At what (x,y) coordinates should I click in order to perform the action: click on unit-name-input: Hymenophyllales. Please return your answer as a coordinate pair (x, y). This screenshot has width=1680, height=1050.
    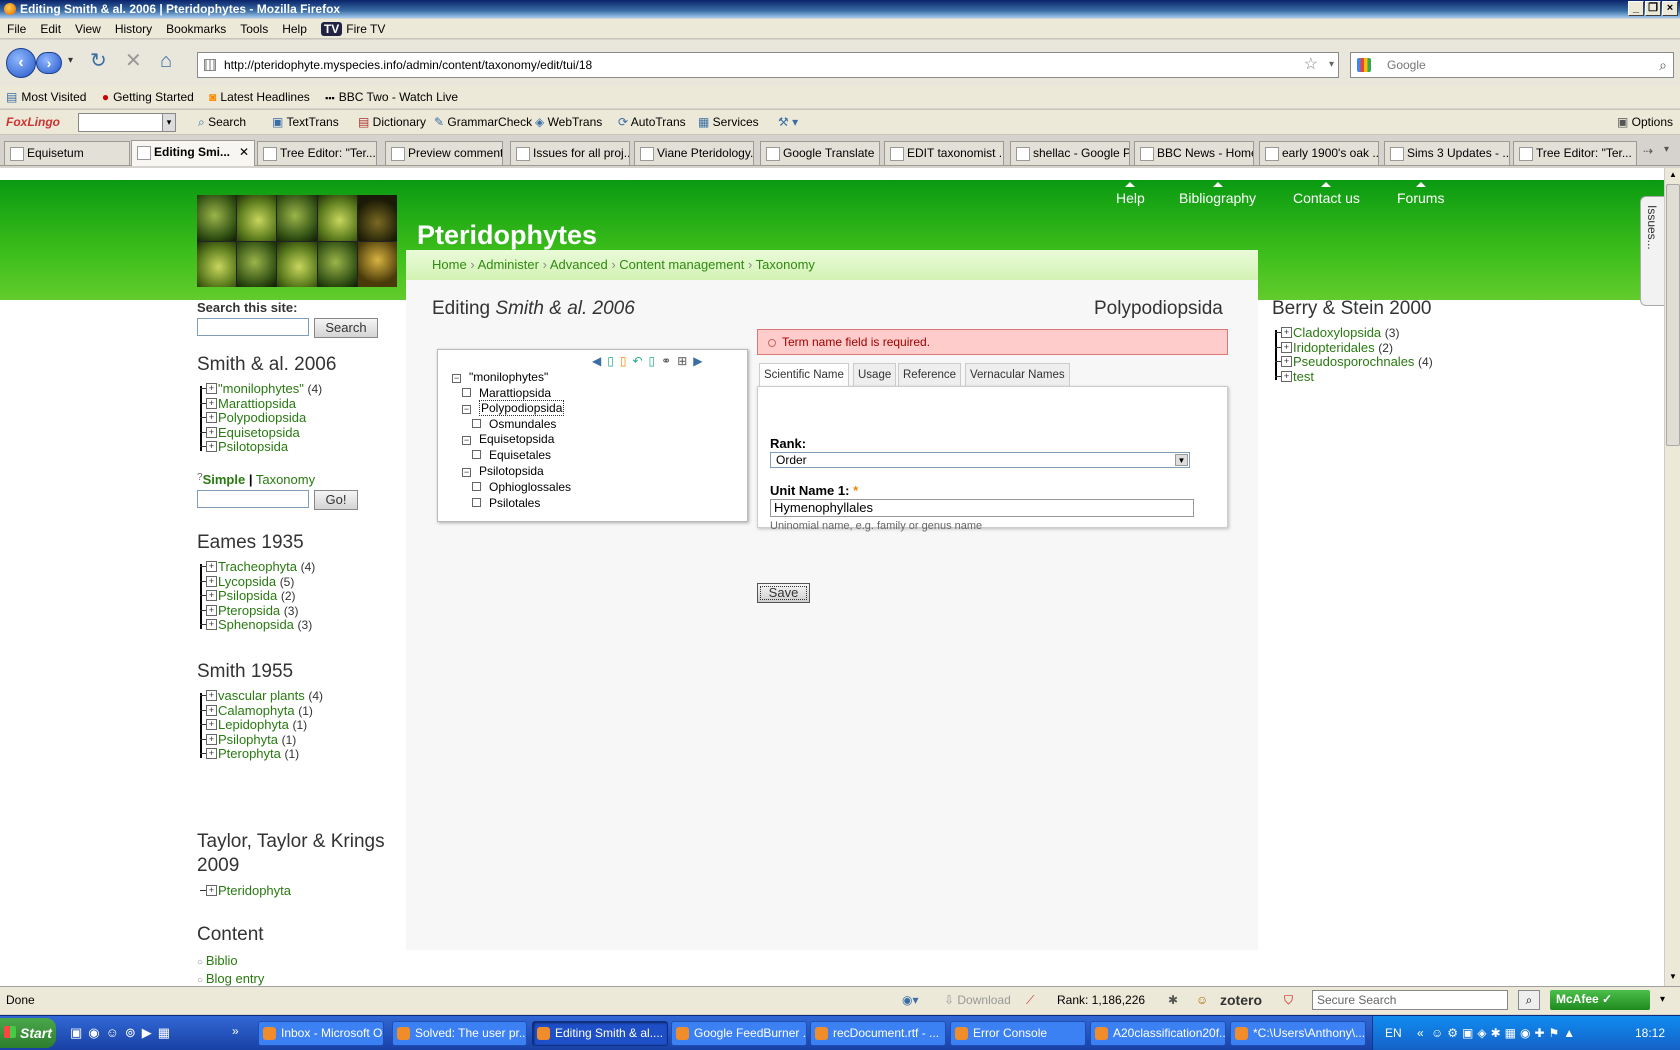
    Looking at the image, I should click on (982, 508).